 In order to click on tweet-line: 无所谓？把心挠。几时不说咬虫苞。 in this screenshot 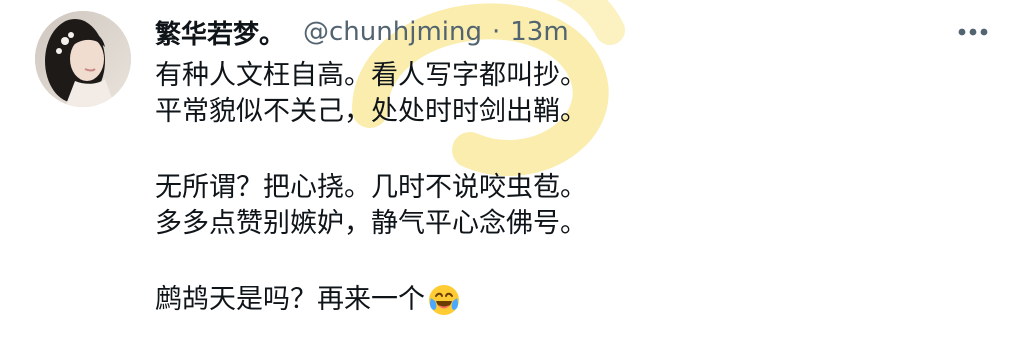, I will do `click(371, 187)`.